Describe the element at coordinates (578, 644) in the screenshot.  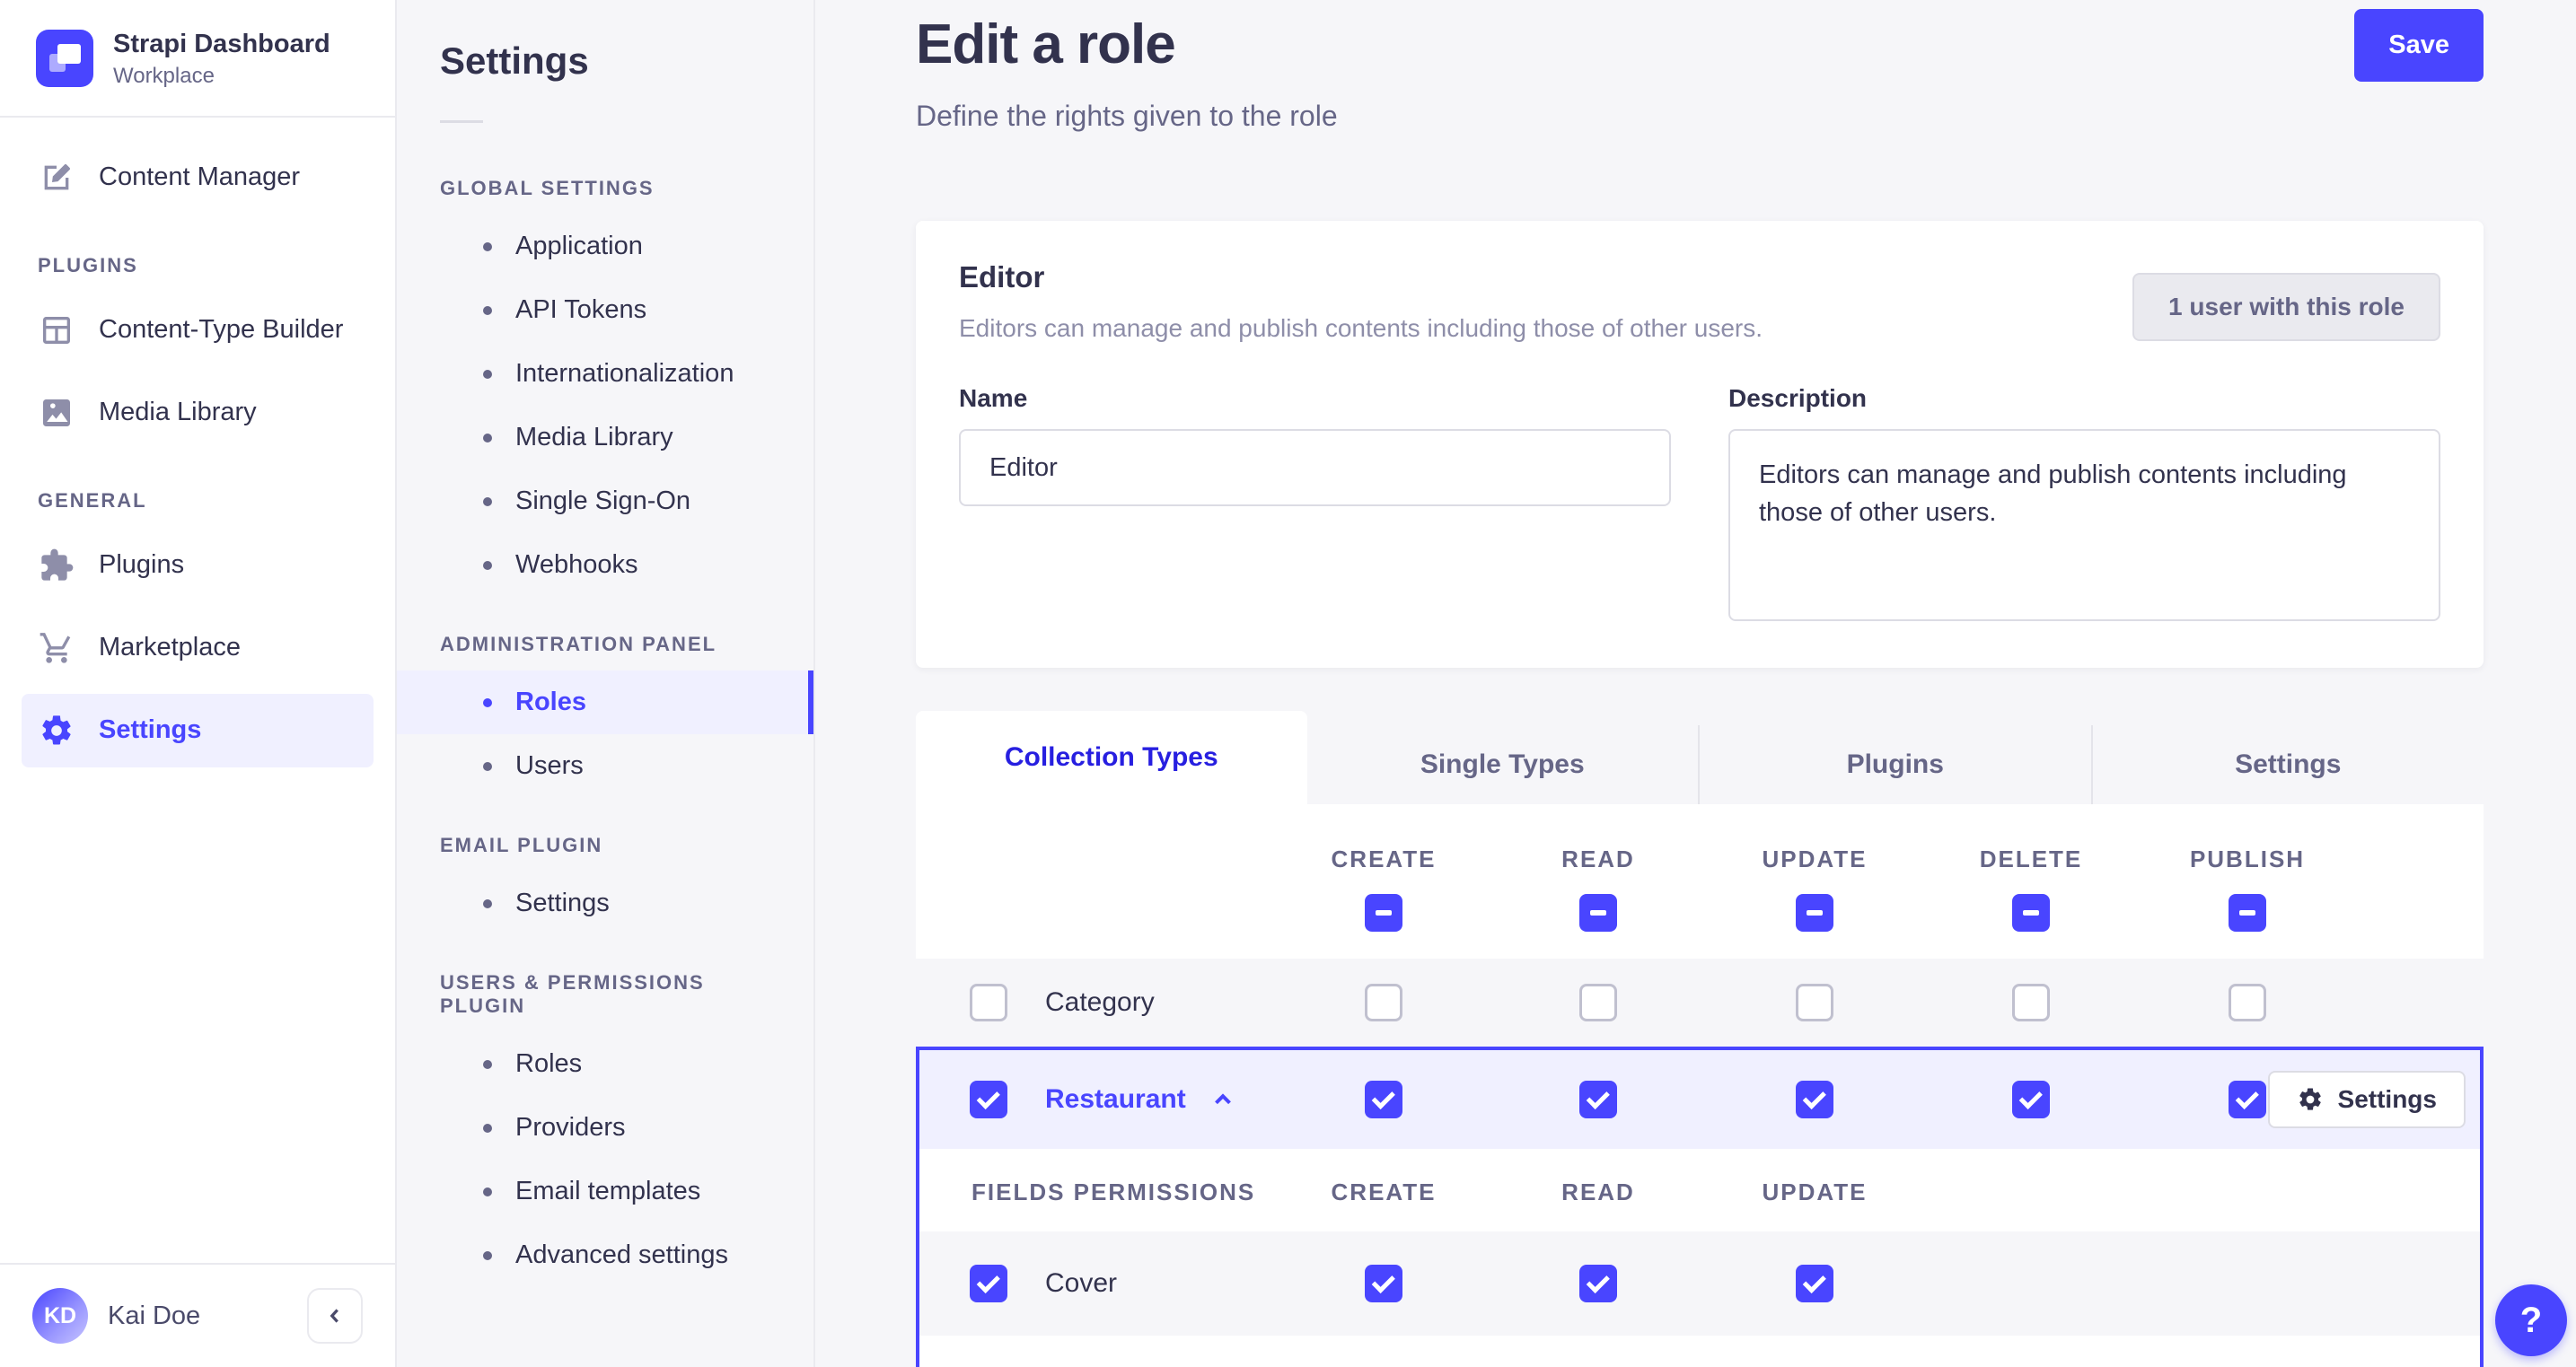
I see `subnav-section-administration-panel: Administration Panel` at that location.